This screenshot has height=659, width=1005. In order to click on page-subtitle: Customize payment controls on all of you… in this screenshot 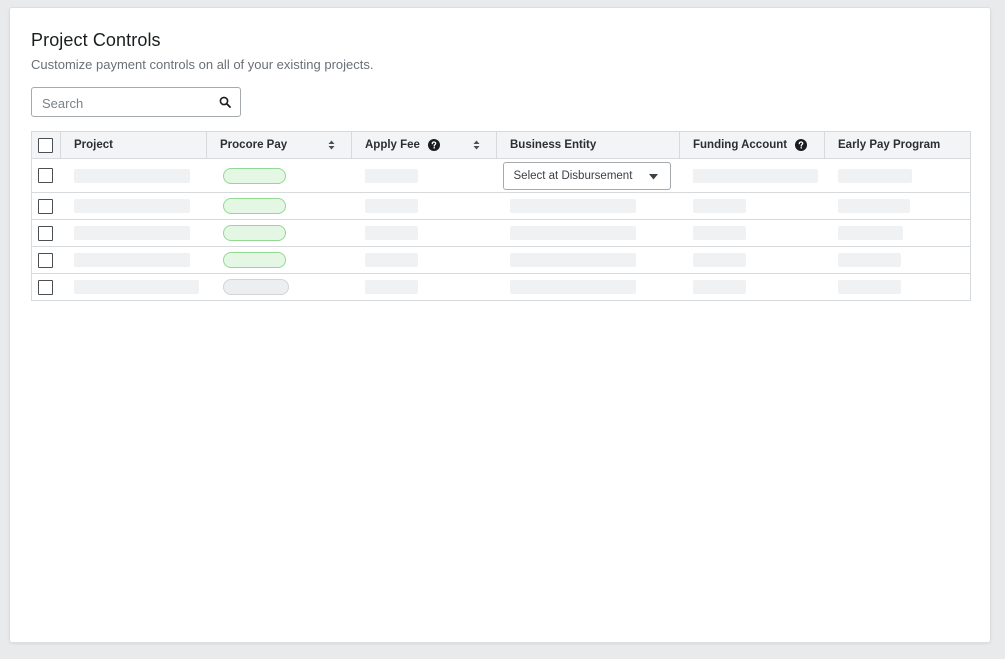, I will do `click(202, 64)`.